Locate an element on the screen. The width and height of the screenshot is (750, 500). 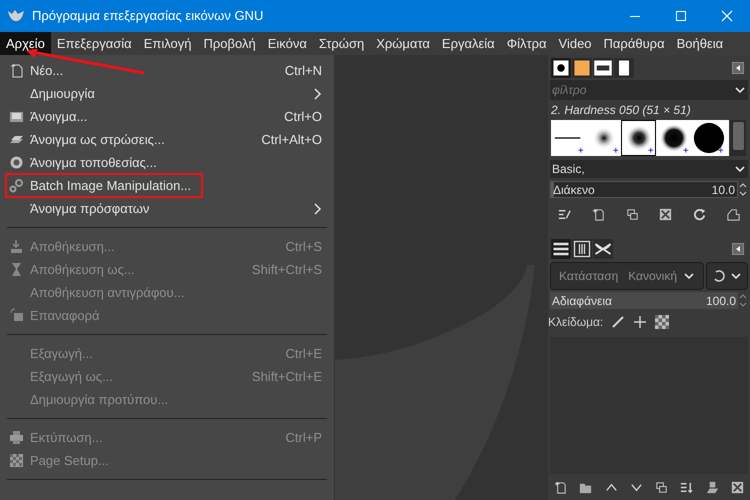
label-text: Κατάσταση is located at coordinates (588, 276).